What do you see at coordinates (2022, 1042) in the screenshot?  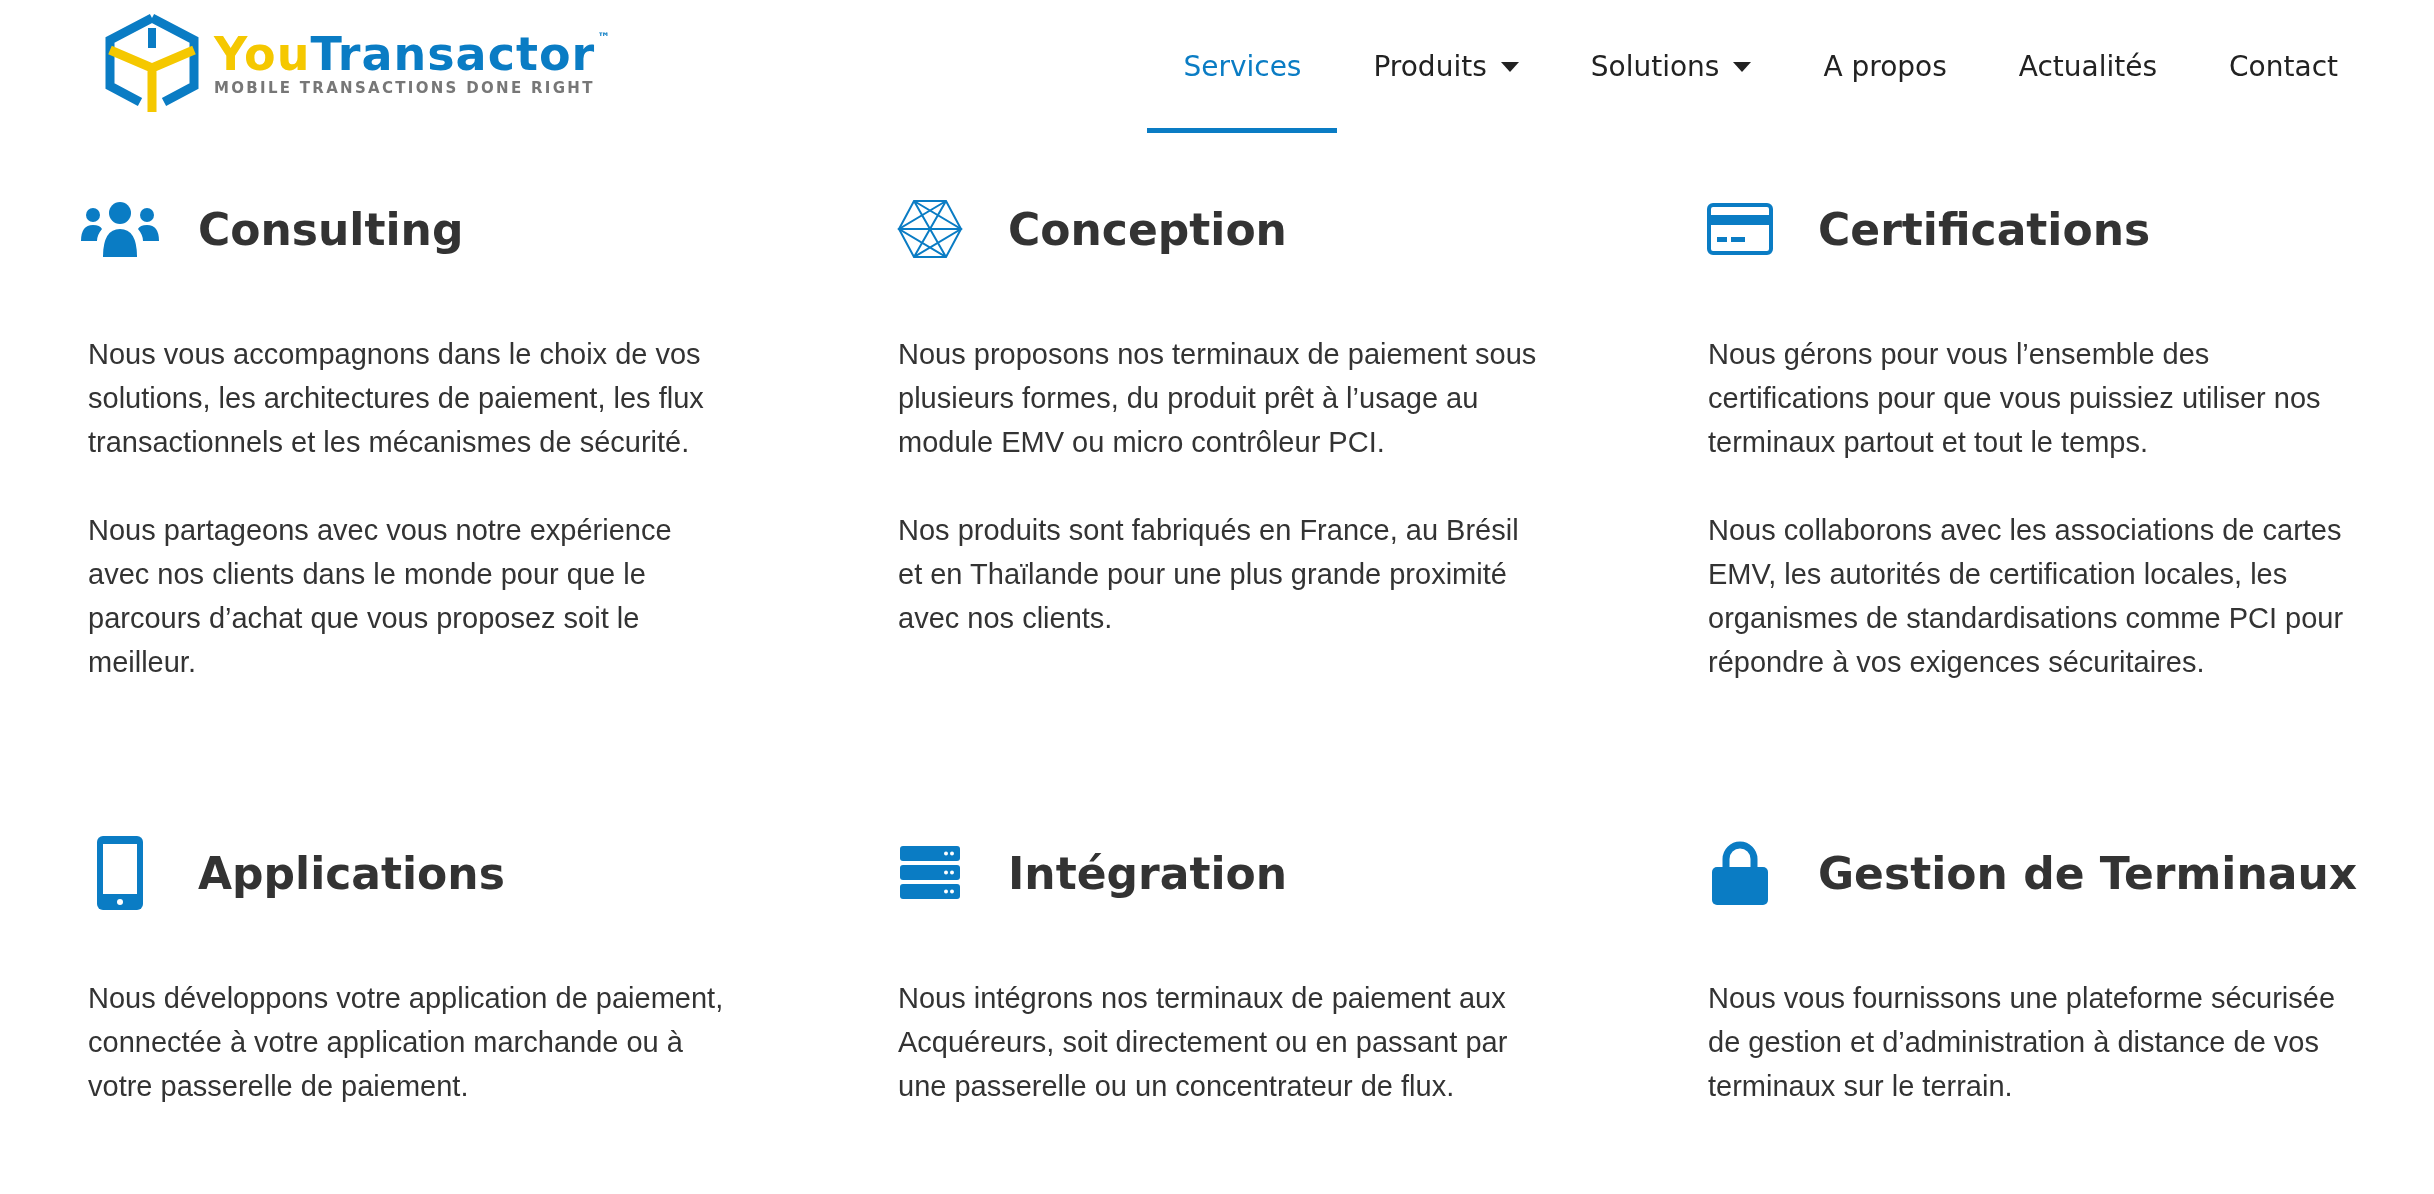 I see `service-description: Nous vous fournissons une plateforme sécurisée de gestion et d’administration à distance de vos terminaux sur le terrain.` at bounding box center [2022, 1042].